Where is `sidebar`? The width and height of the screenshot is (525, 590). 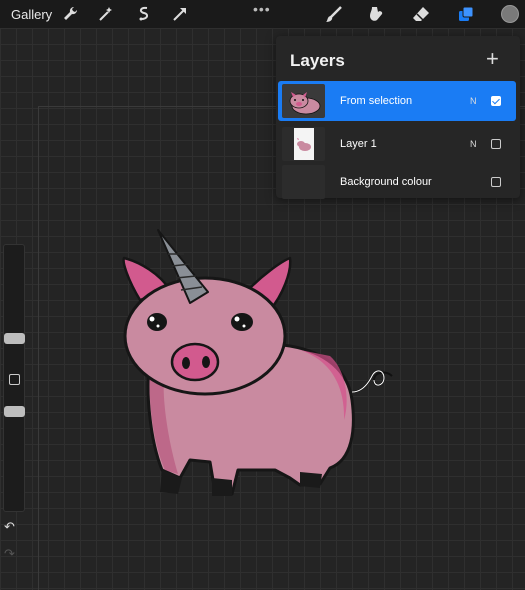
sidebar is located at coordinates (14, 378).